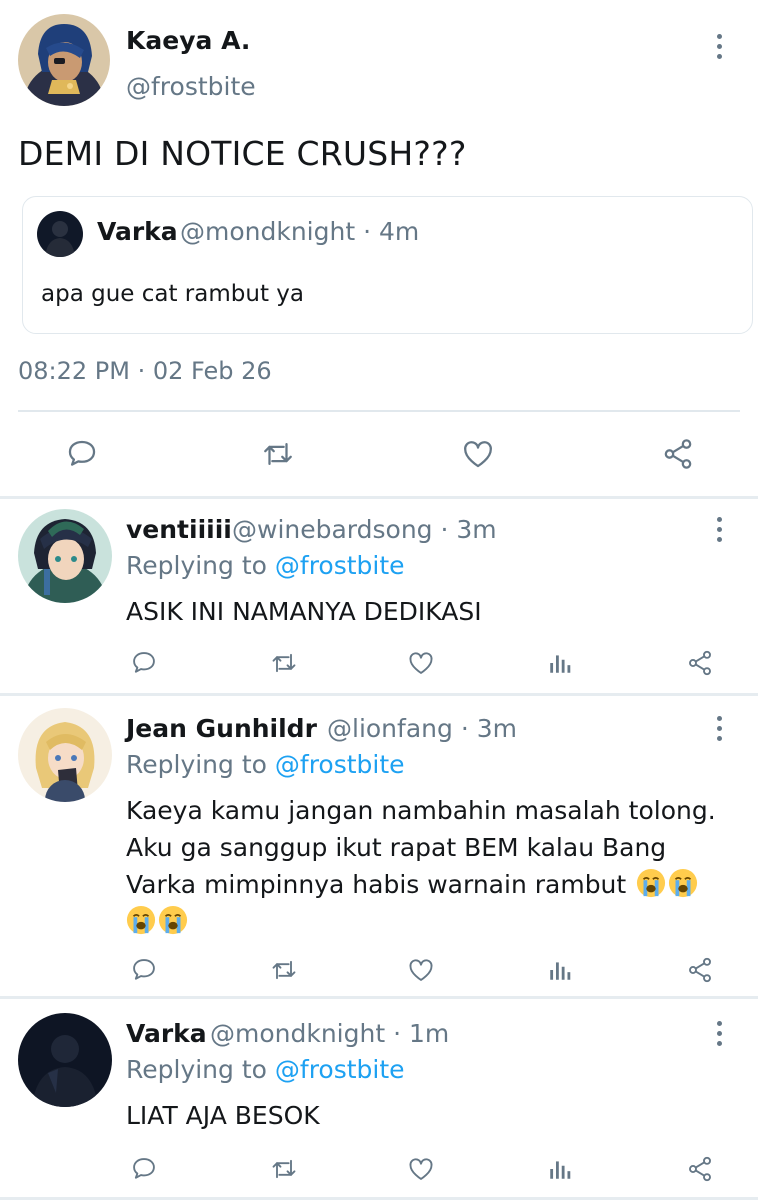 The image size is (758, 1200). What do you see at coordinates (166, 1033) in the screenshot?
I see `reply-author-name: Varka` at bounding box center [166, 1033].